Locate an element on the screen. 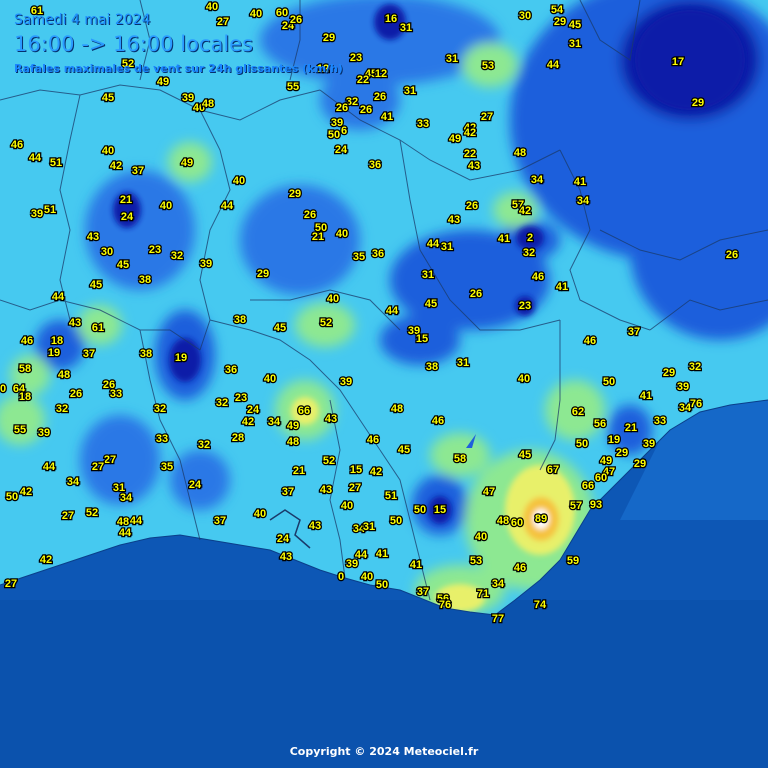 The height and width of the screenshot is (768, 768). station-gust-label: 66 is located at coordinates (304, 411).